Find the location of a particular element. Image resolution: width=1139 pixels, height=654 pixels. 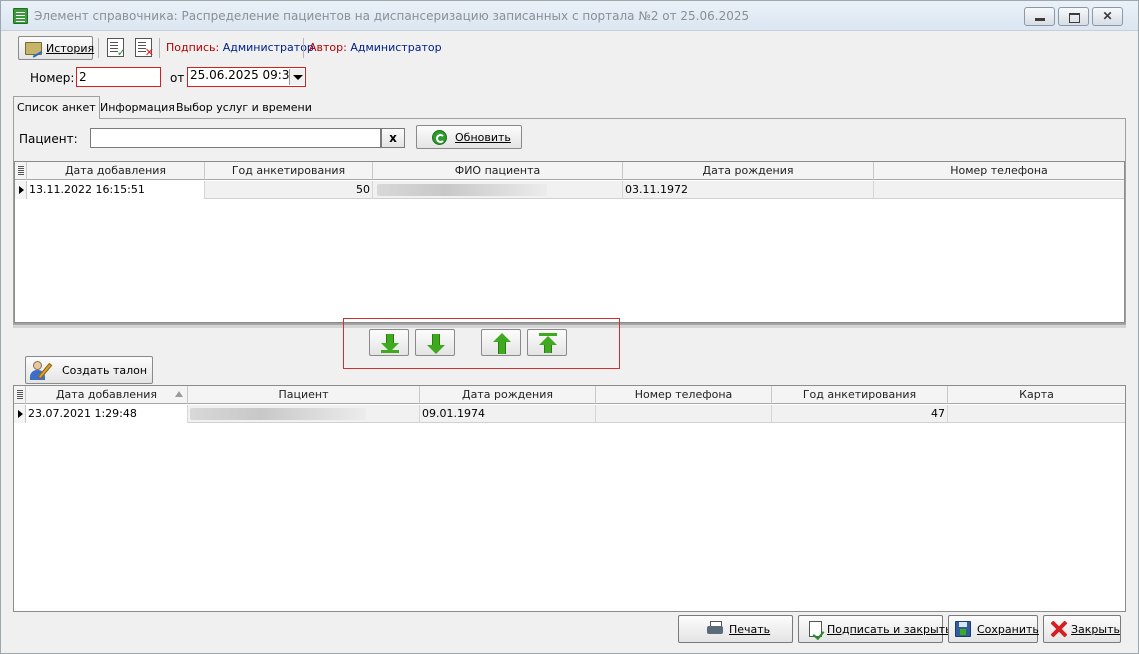

refresh-icon is located at coordinates (439, 137).